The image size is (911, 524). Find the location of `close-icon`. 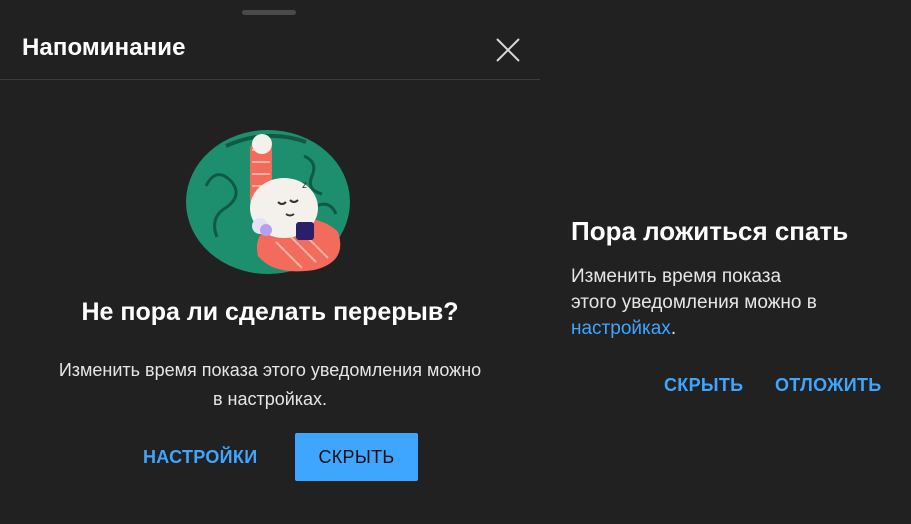

close-icon is located at coordinates (508, 50).